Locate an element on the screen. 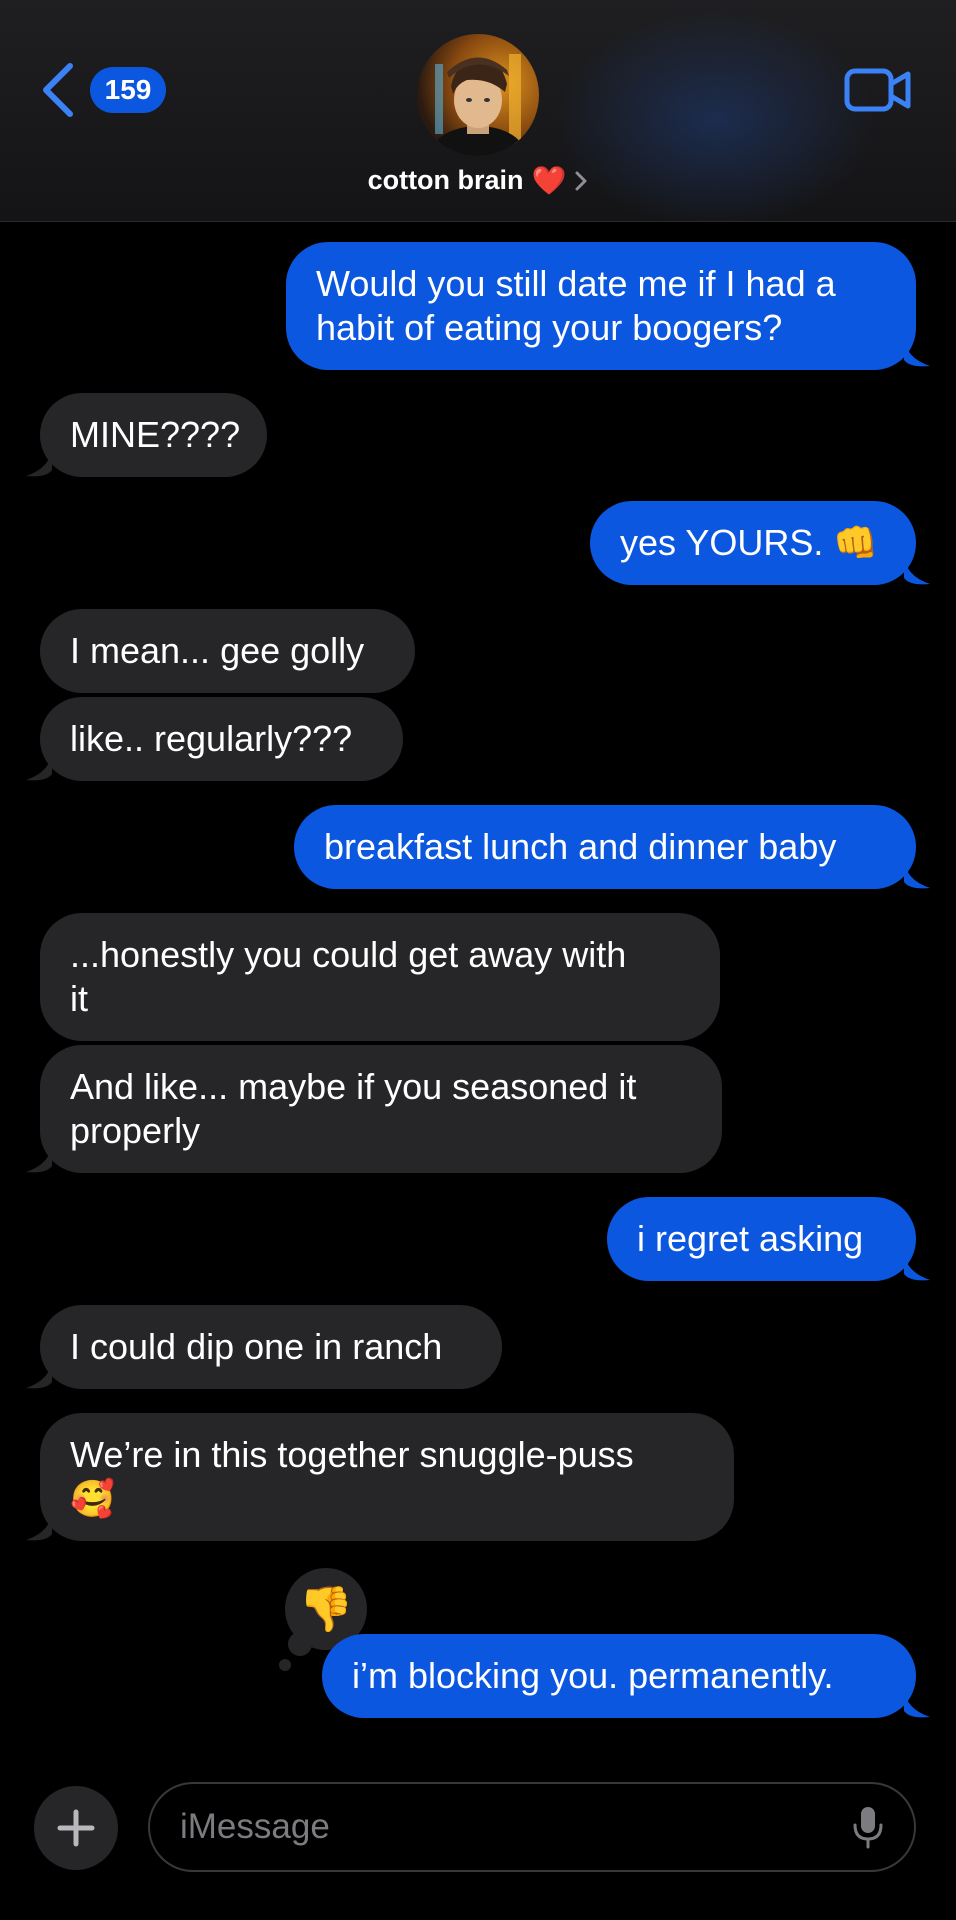  message-received: MINE???? is located at coordinates (153, 435).